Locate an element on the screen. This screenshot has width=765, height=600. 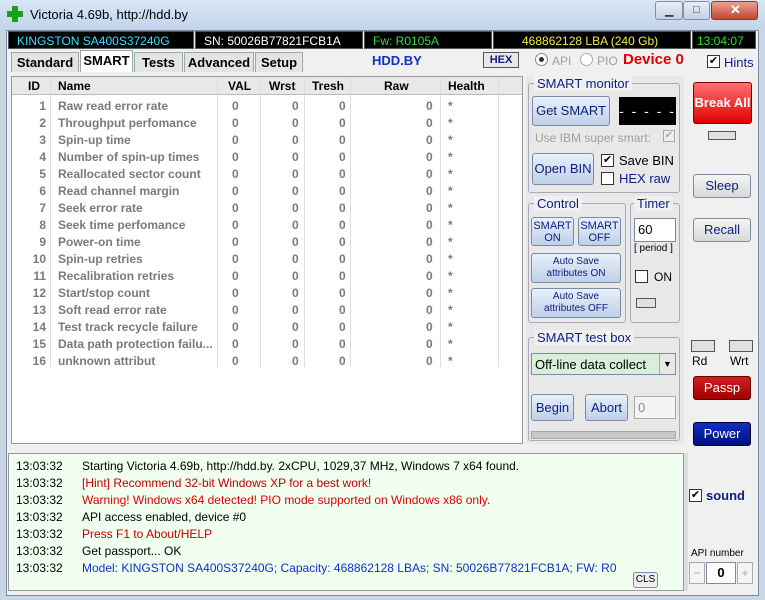
hdd-by-link: HDD.BY is located at coordinates (397, 60).